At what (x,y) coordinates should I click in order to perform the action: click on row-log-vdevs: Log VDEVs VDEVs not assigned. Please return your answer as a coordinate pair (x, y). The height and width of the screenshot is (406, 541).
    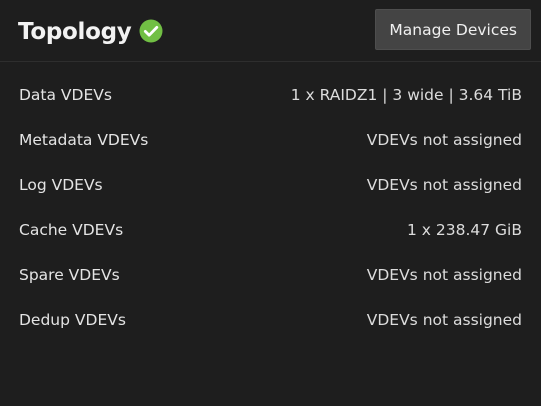
    Looking at the image, I should click on (270, 184).